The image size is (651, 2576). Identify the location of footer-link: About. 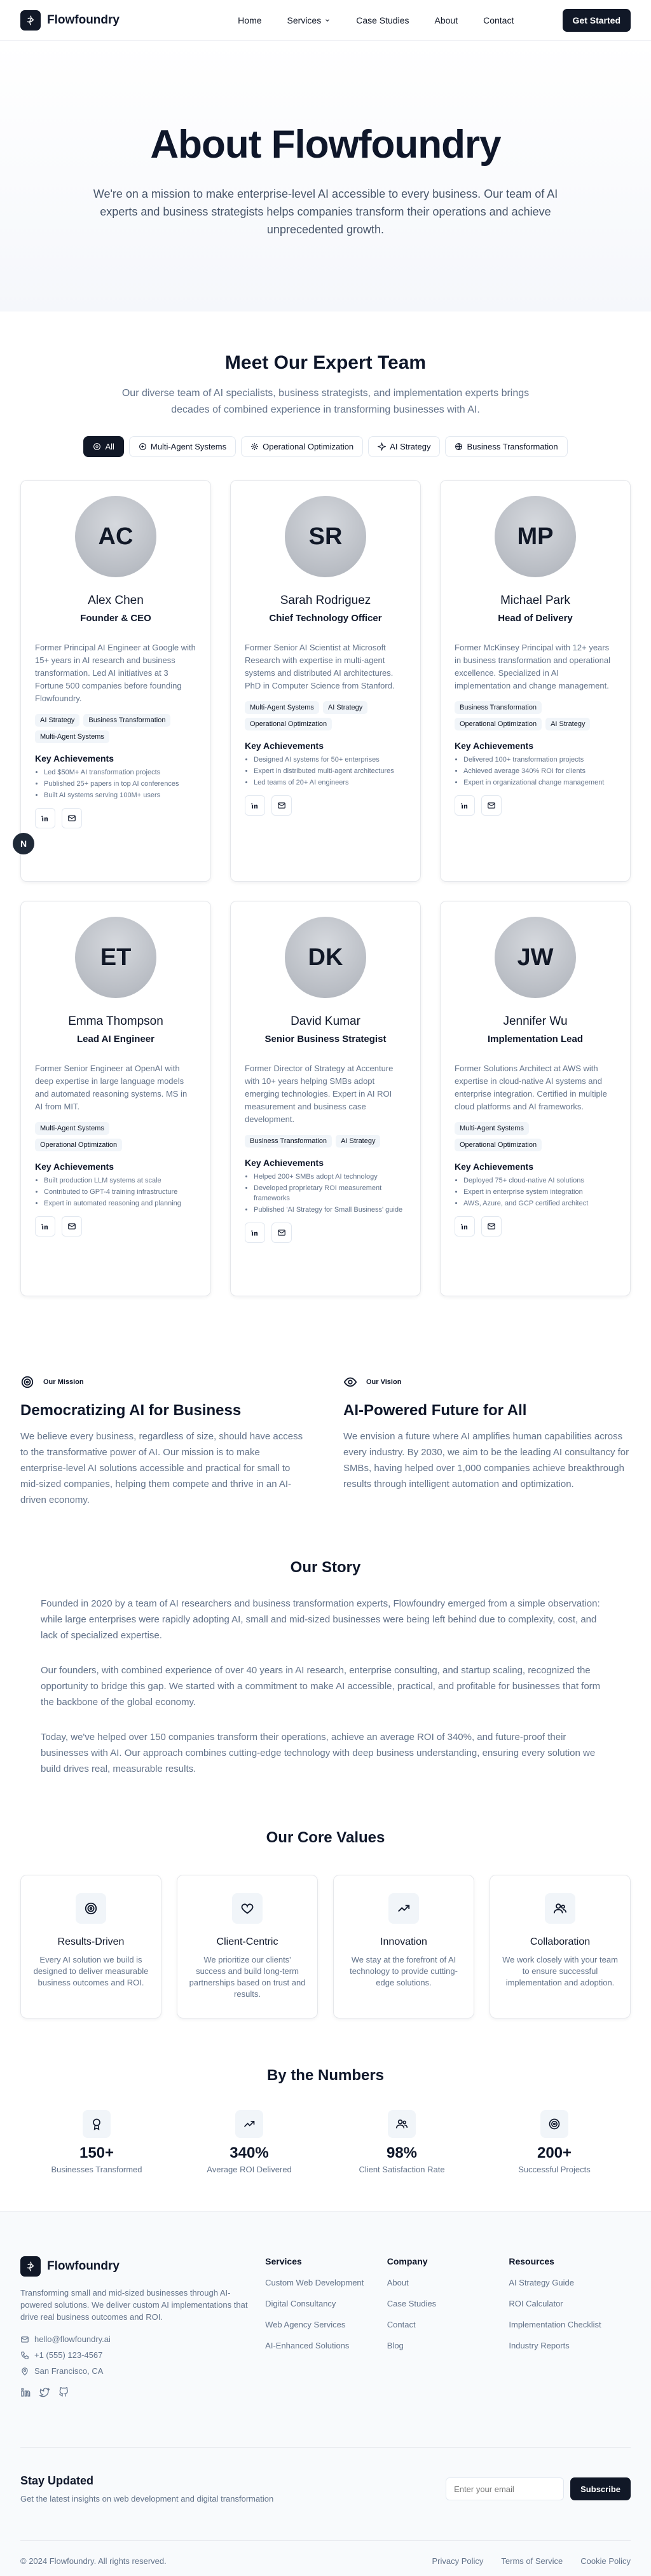
(448, 2282).